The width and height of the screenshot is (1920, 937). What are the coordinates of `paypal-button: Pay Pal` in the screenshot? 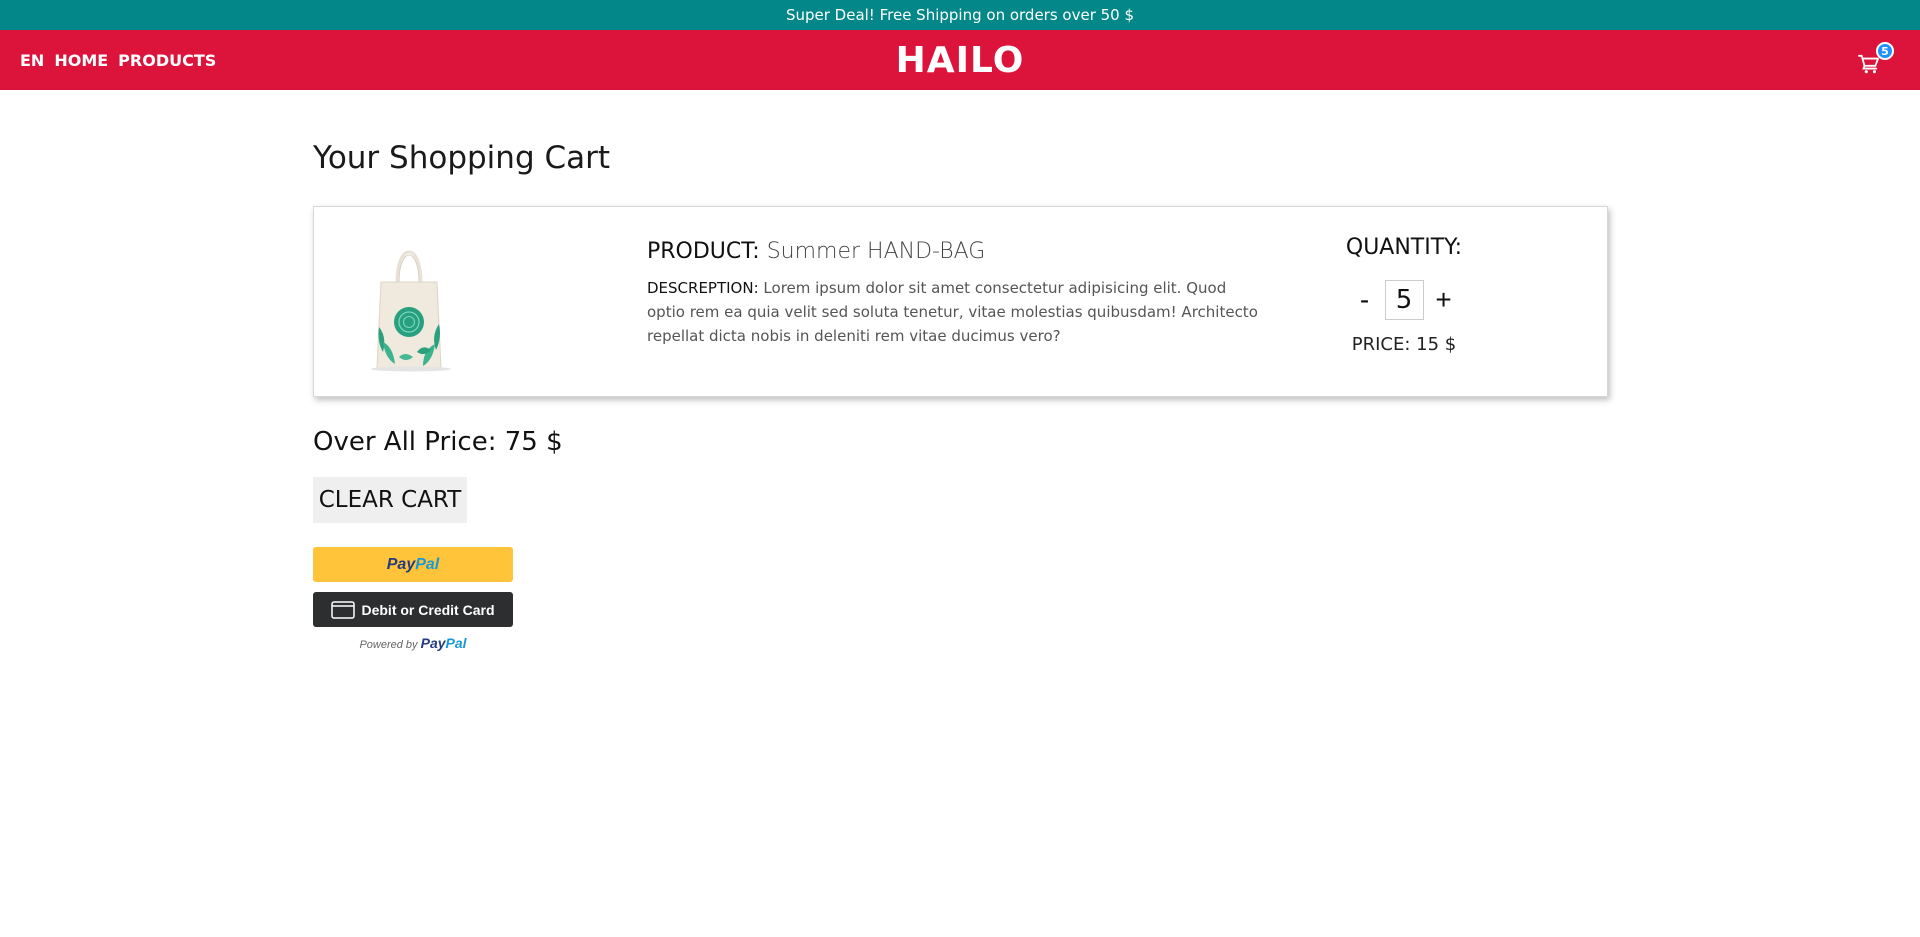 It's located at (413, 564).